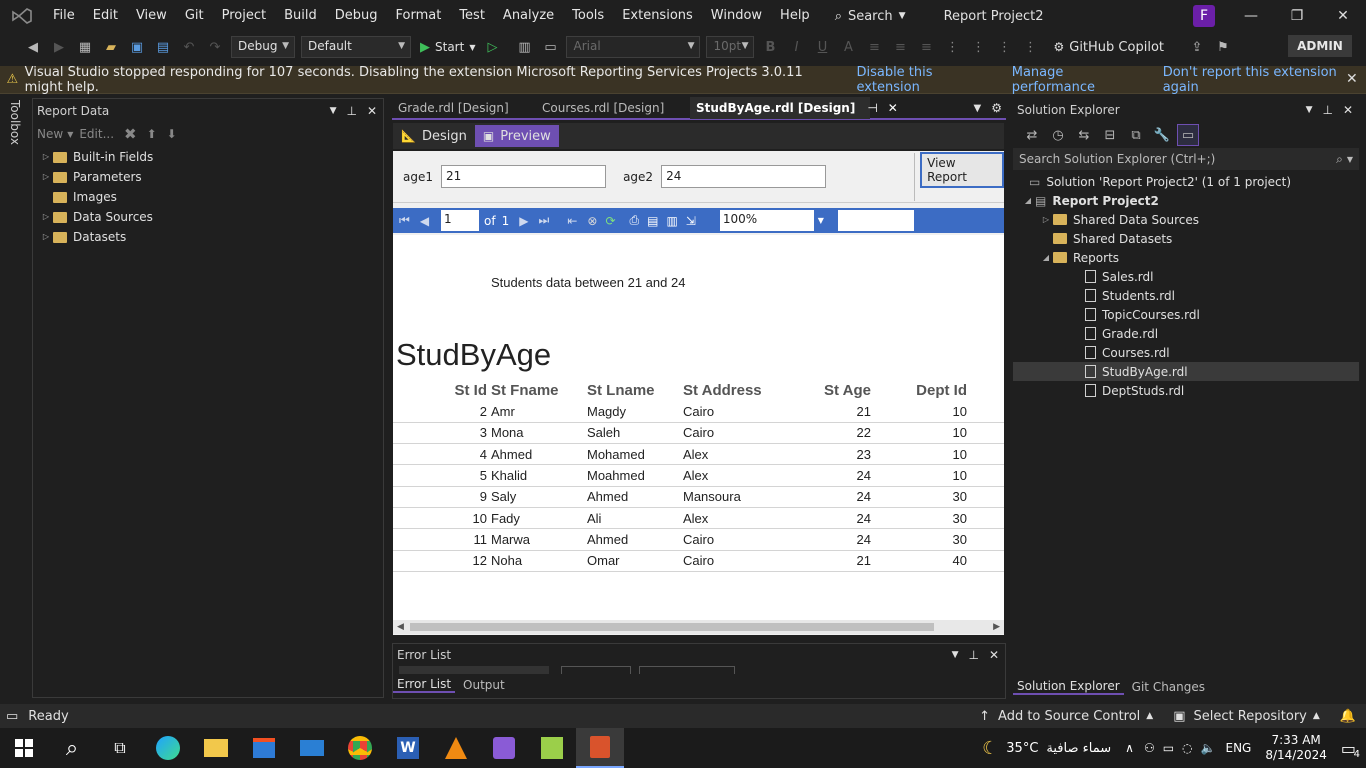 The height and width of the screenshot is (768, 1366). What do you see at coordinates (671, 627) in the screenshot?
I see `scrollbar-thumb` at bounding box center [671, 627].